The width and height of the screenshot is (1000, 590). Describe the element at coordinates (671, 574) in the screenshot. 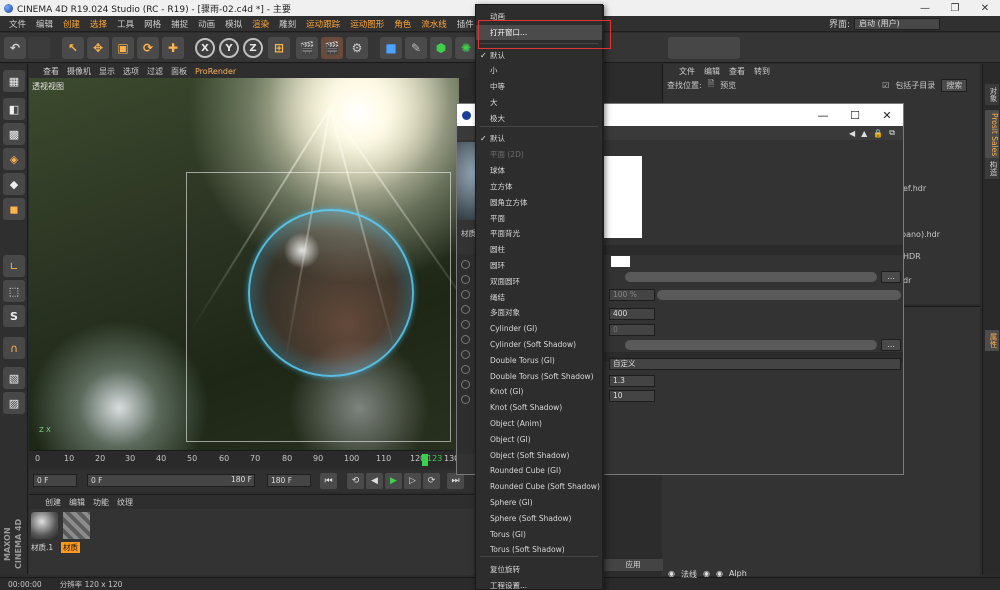

I see `normal-radio: ◉` at that location.